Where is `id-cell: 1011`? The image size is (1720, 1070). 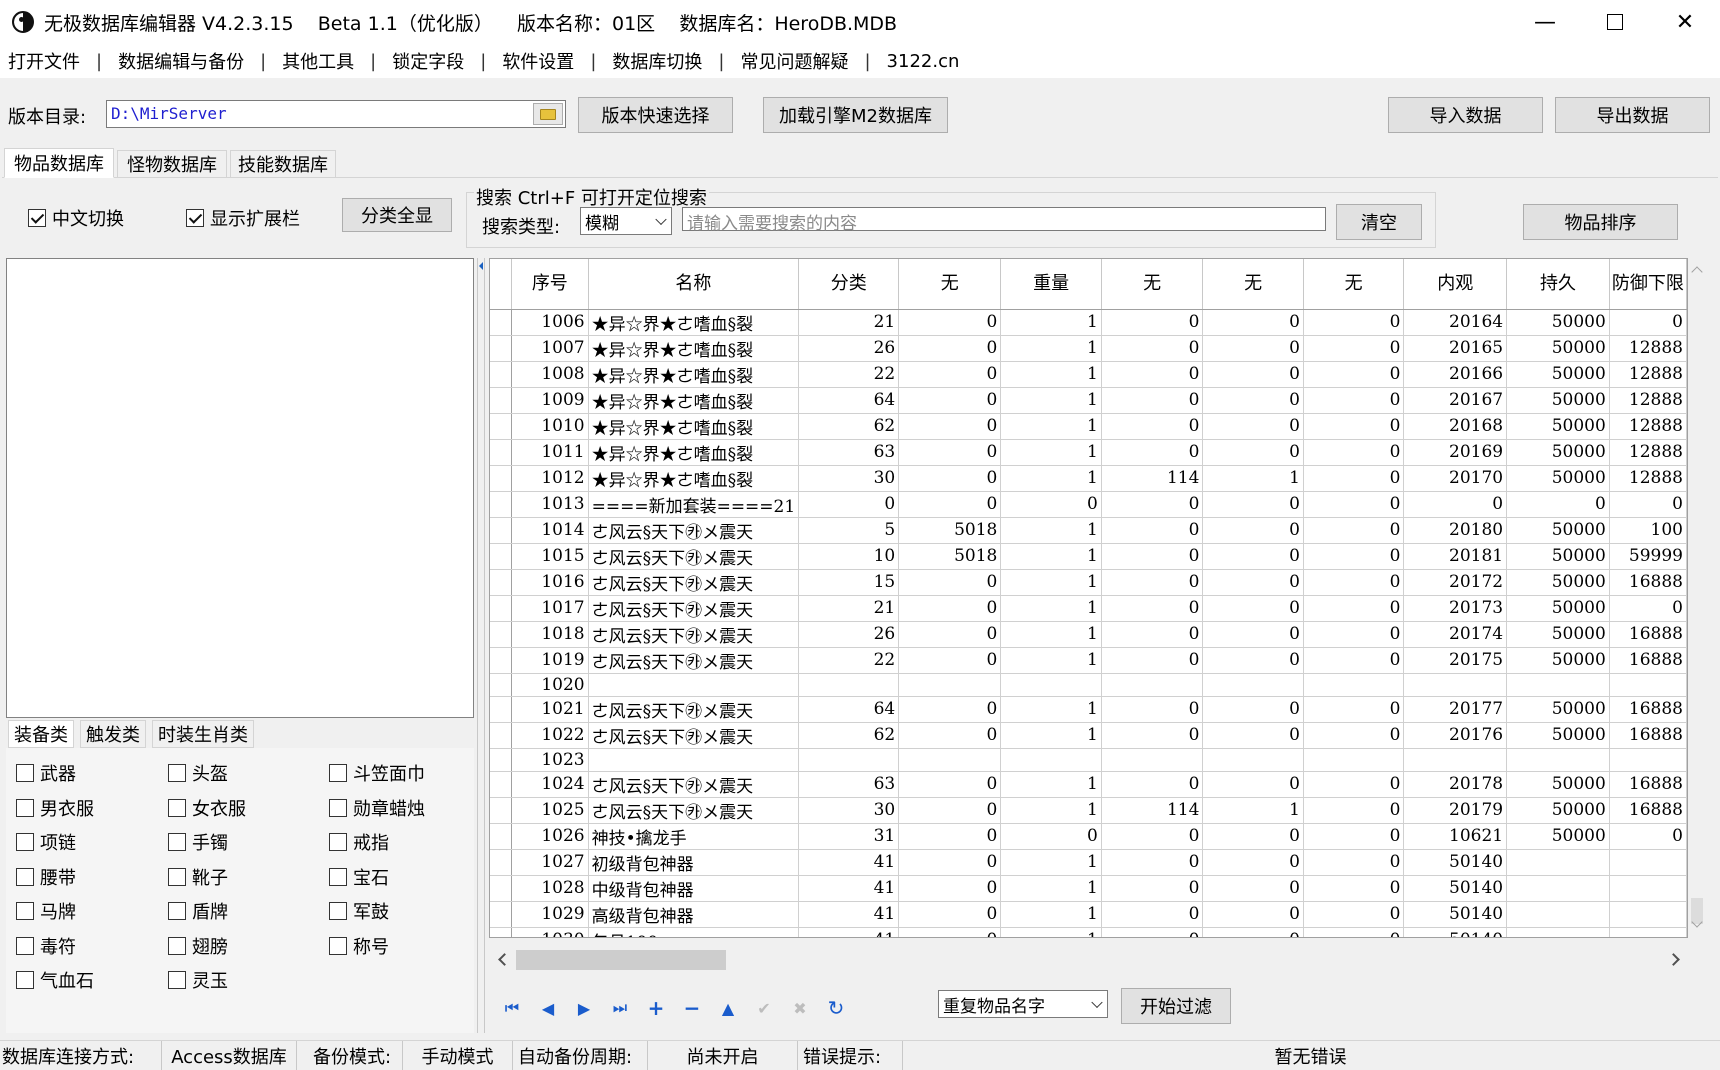 id-cell: 1011 is located at coordinates (550, 452).